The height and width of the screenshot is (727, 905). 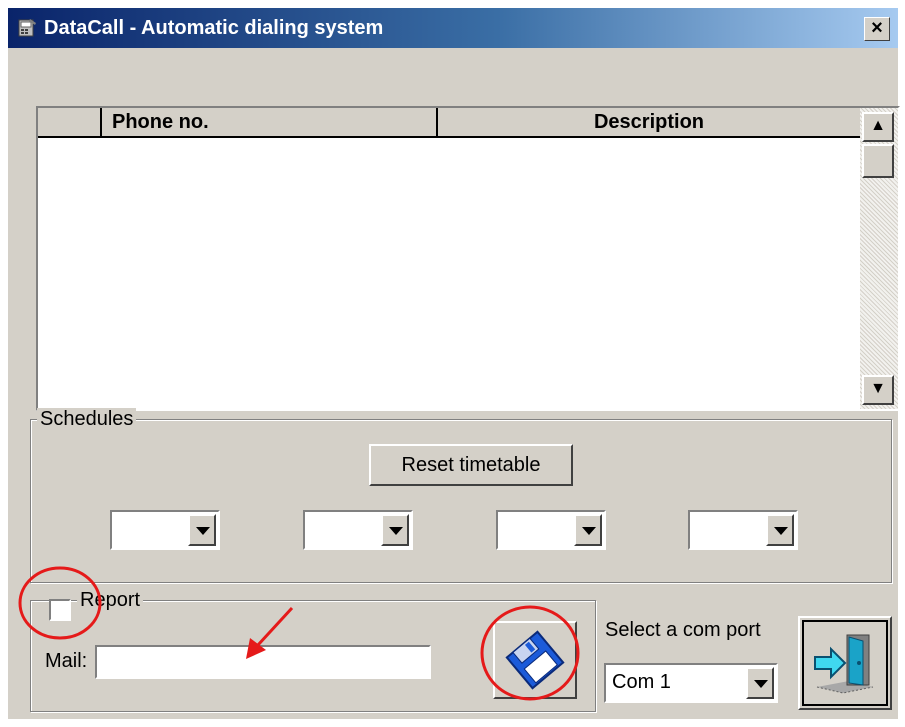 I want to click on exit-door-icon, so click(x=844, y=664).